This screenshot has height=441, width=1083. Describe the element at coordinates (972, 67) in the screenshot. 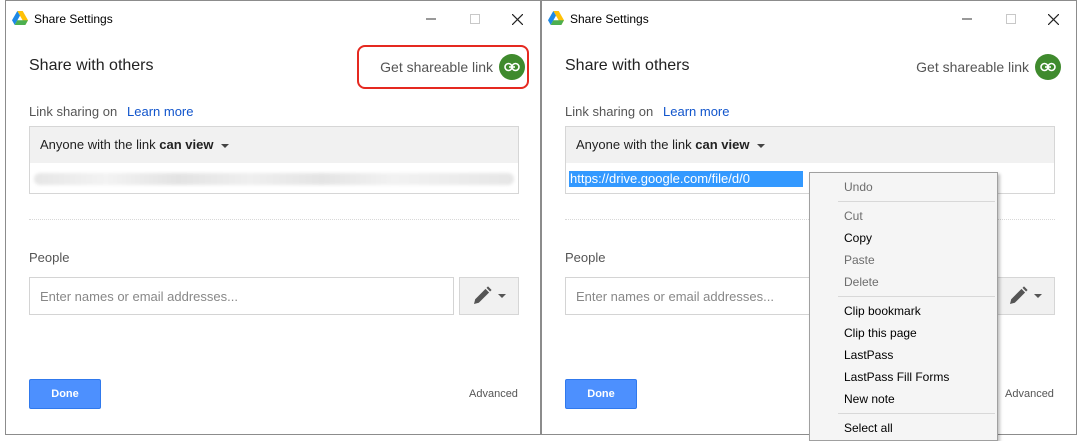

I see `get-shareable-link-label: Get shareable link` at that location.